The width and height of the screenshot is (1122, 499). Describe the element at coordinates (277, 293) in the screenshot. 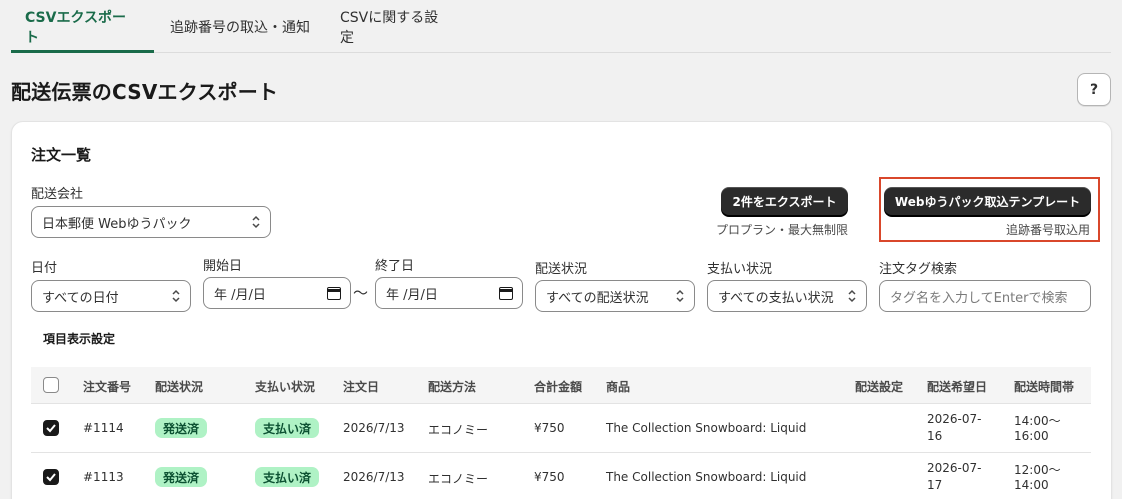

I see `start-date-input: 年 /月/日` at that location.